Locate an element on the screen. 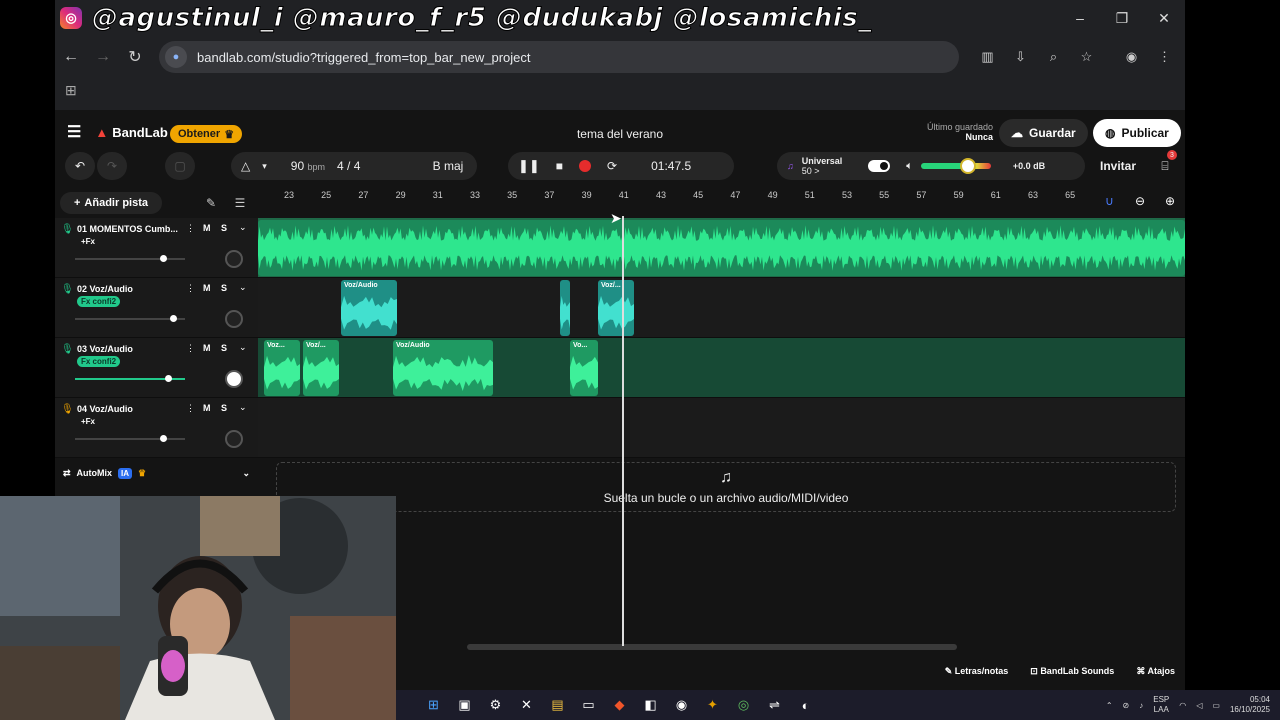 Image resolution: width=1280 pixels, height=720 pixels. stop-icon: ■ is located at coordinates (559, 166).